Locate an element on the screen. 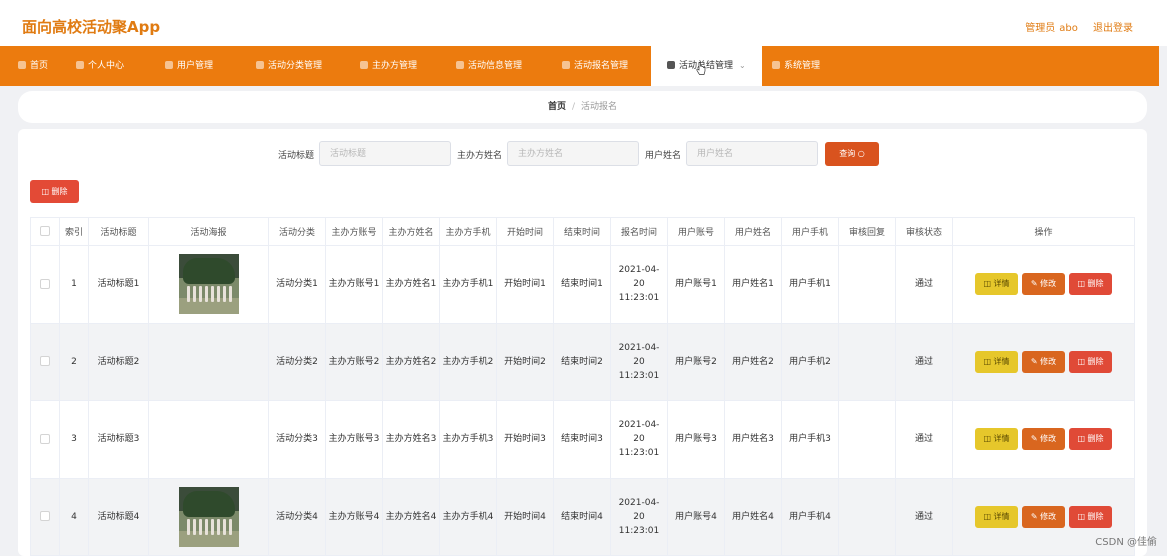  breadcrumb-home: 首页 is located at coordinates (557, 107).